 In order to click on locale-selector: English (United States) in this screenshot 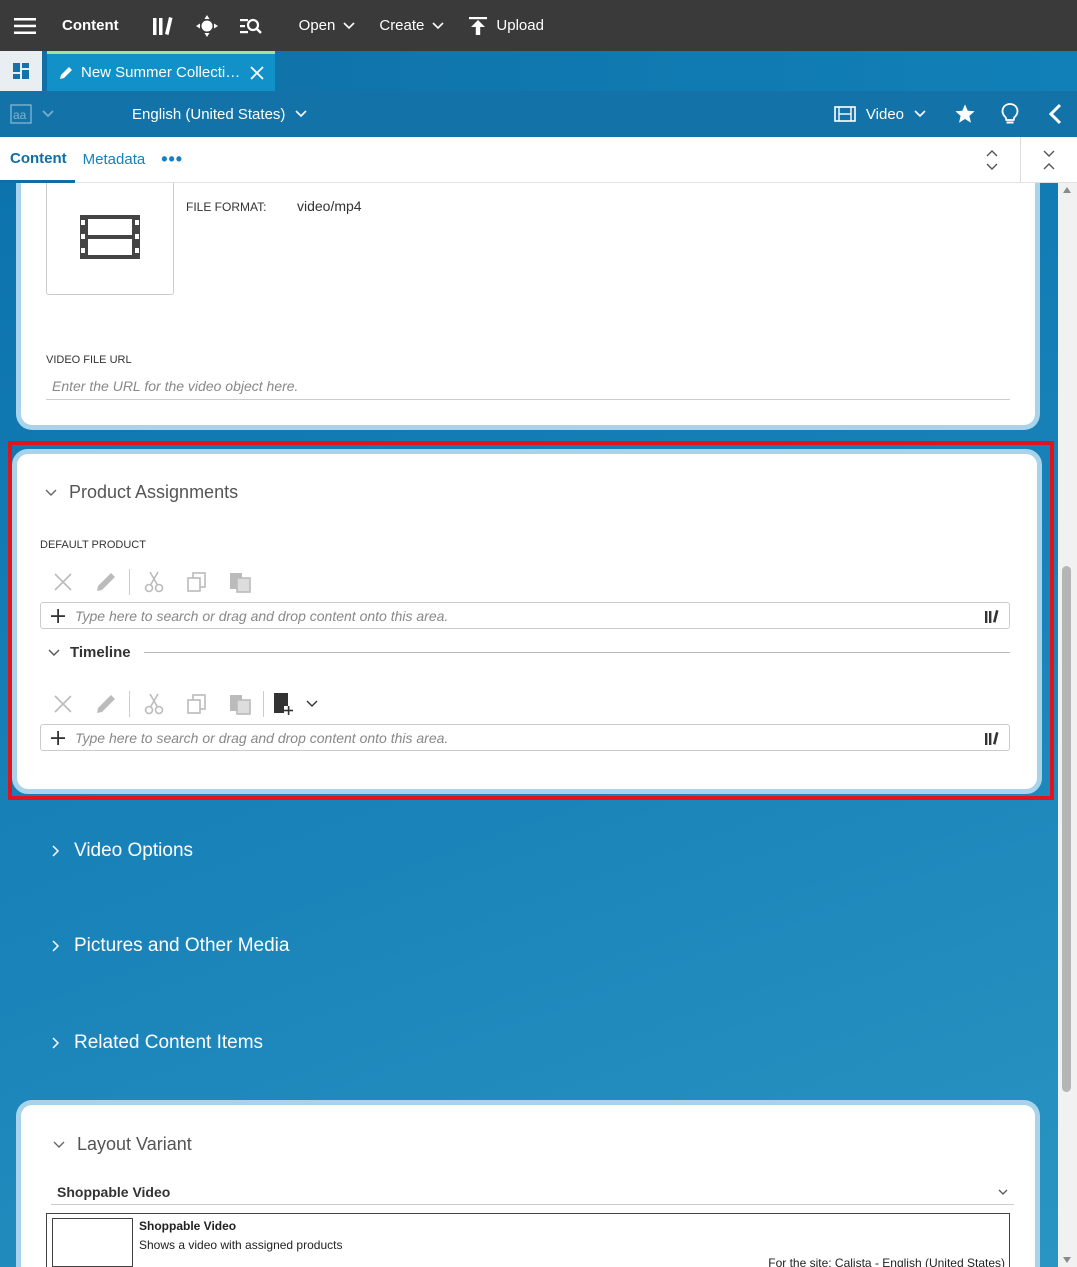, I will do `click(219, 114)`.